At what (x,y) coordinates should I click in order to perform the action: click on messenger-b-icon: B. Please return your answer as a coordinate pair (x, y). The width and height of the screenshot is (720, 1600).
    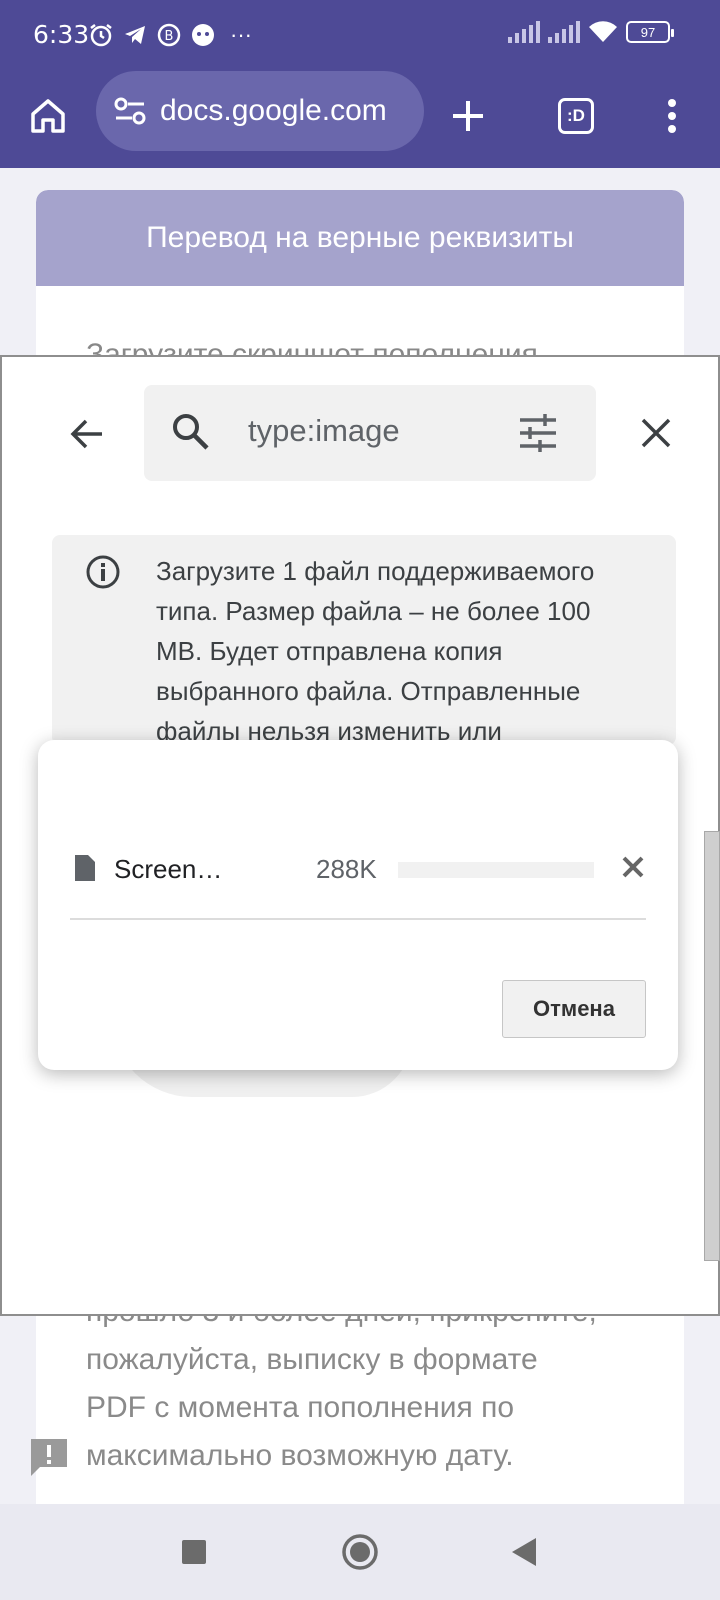
    Looking at the image, I should click on (169, 35).